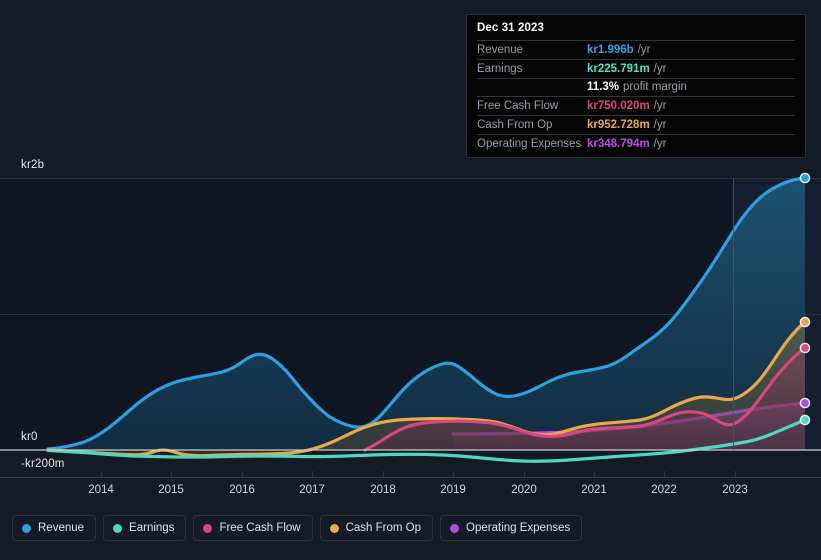  What do you see at coordinates (518, 528) in the screenshot?
I see `legend-item-label: Operating Expenses` at bounding box center [518, 528].